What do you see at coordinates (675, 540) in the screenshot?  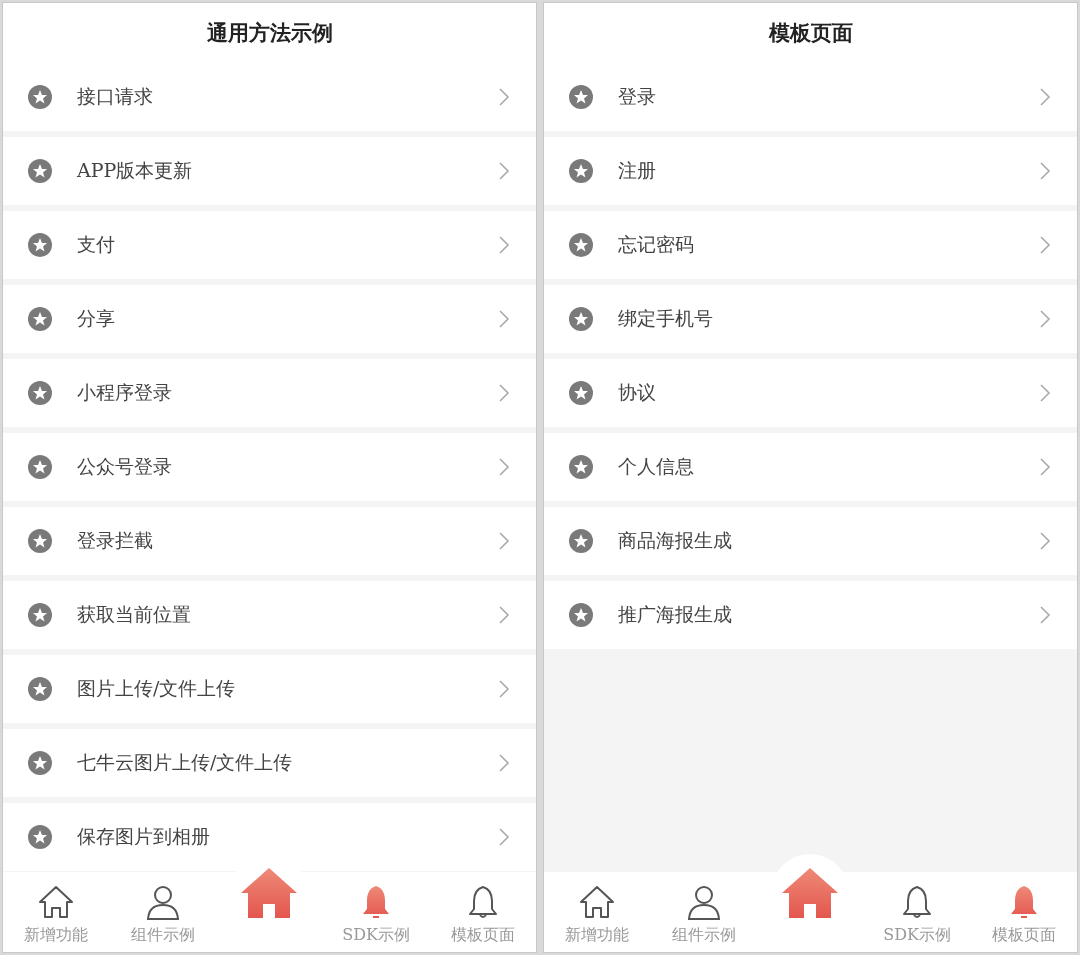 I see `menu-item-label: 商品海报生成` at bounding box center [675, 540].